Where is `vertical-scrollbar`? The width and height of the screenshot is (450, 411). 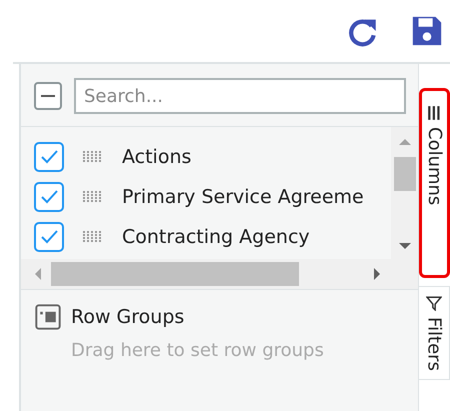
vertical-scrollbar is located at coordinates (404, 193).